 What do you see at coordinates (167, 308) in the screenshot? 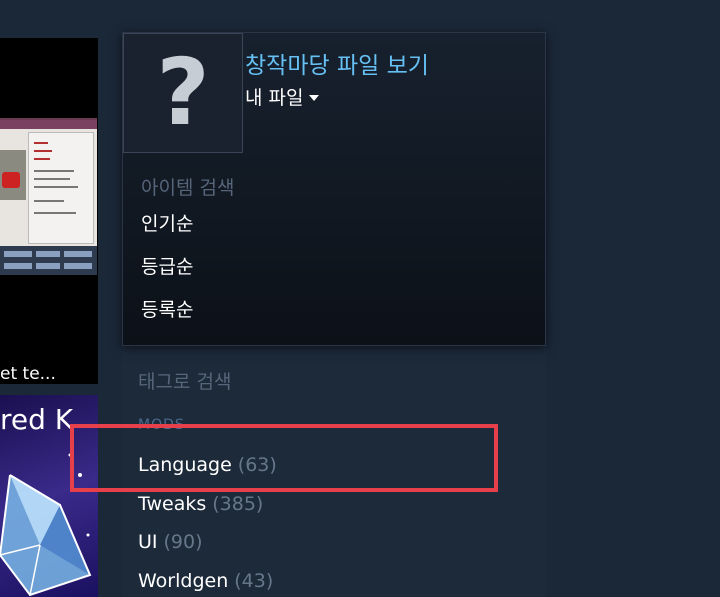
I see `sort-recent: 등록순` at bounding box center [167, 308].